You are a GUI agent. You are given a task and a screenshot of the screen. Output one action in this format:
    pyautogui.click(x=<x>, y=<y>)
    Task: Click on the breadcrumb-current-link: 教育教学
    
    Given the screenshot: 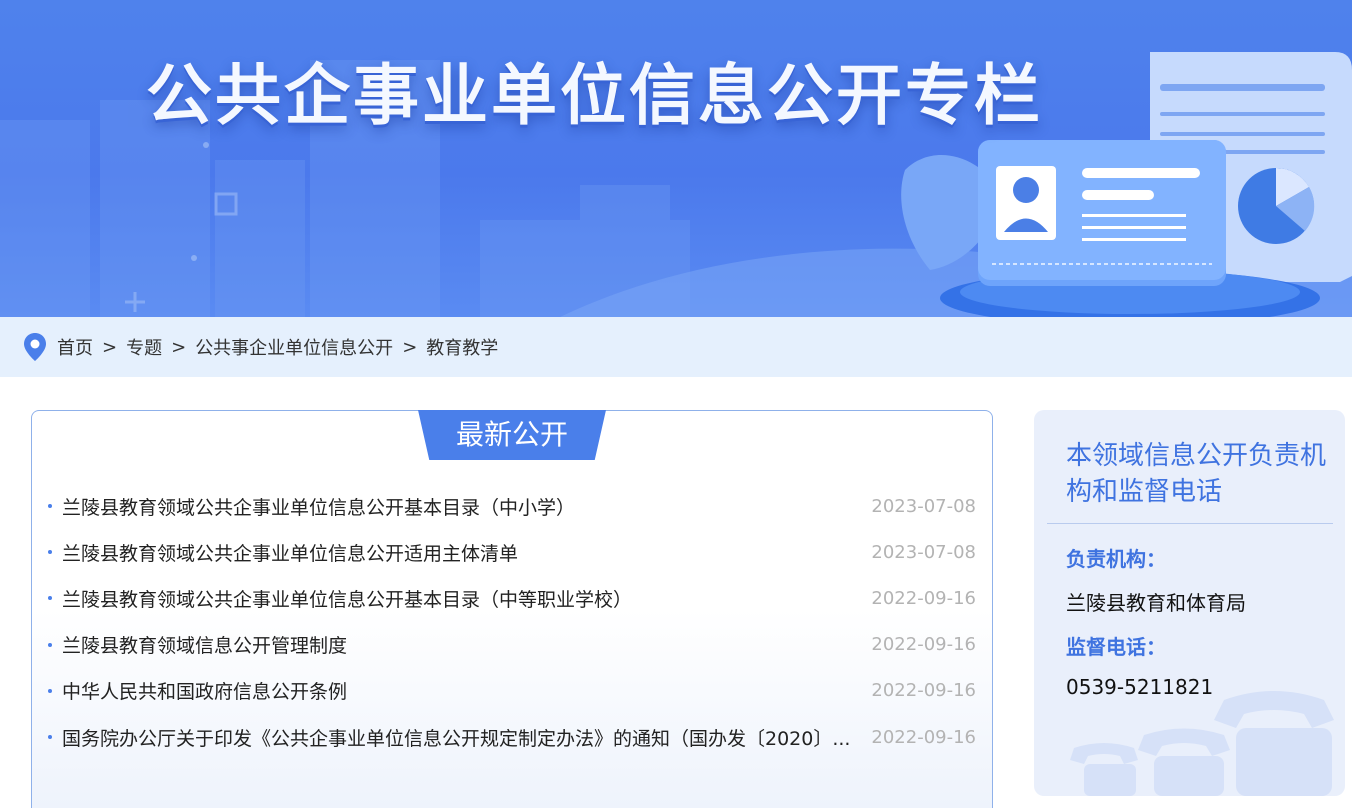 What is the action you would take?
    pyautogui.click(x=462, y=347)
    